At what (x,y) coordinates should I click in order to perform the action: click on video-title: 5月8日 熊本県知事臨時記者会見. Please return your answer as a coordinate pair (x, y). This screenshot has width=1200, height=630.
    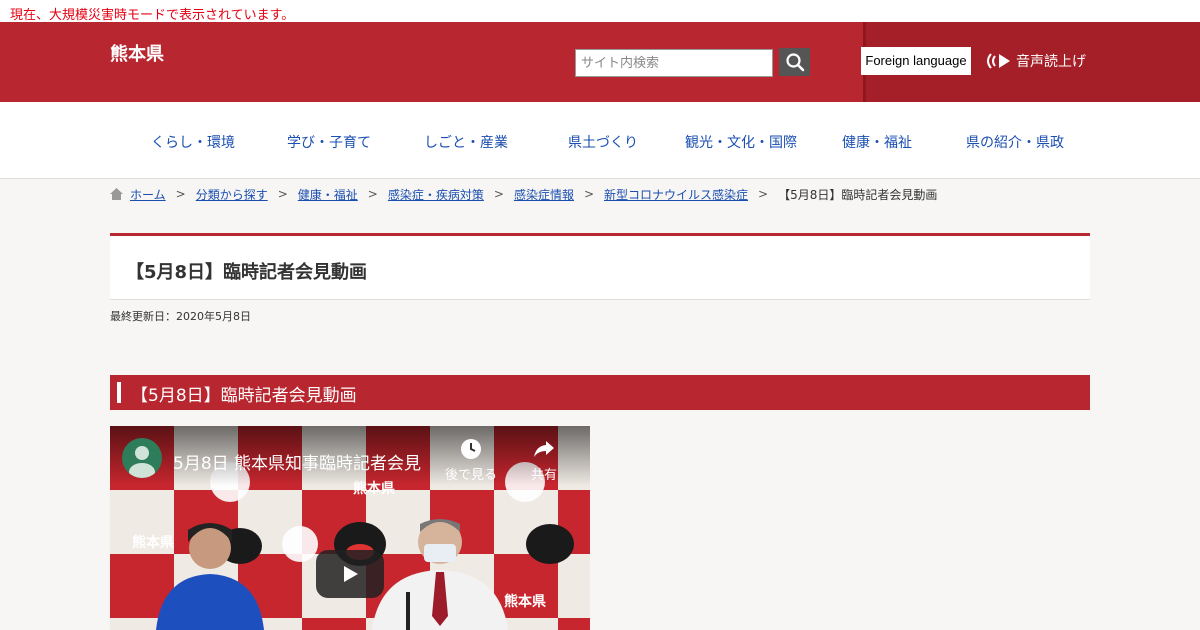
    Looking at the image, I should click on (297, 461).